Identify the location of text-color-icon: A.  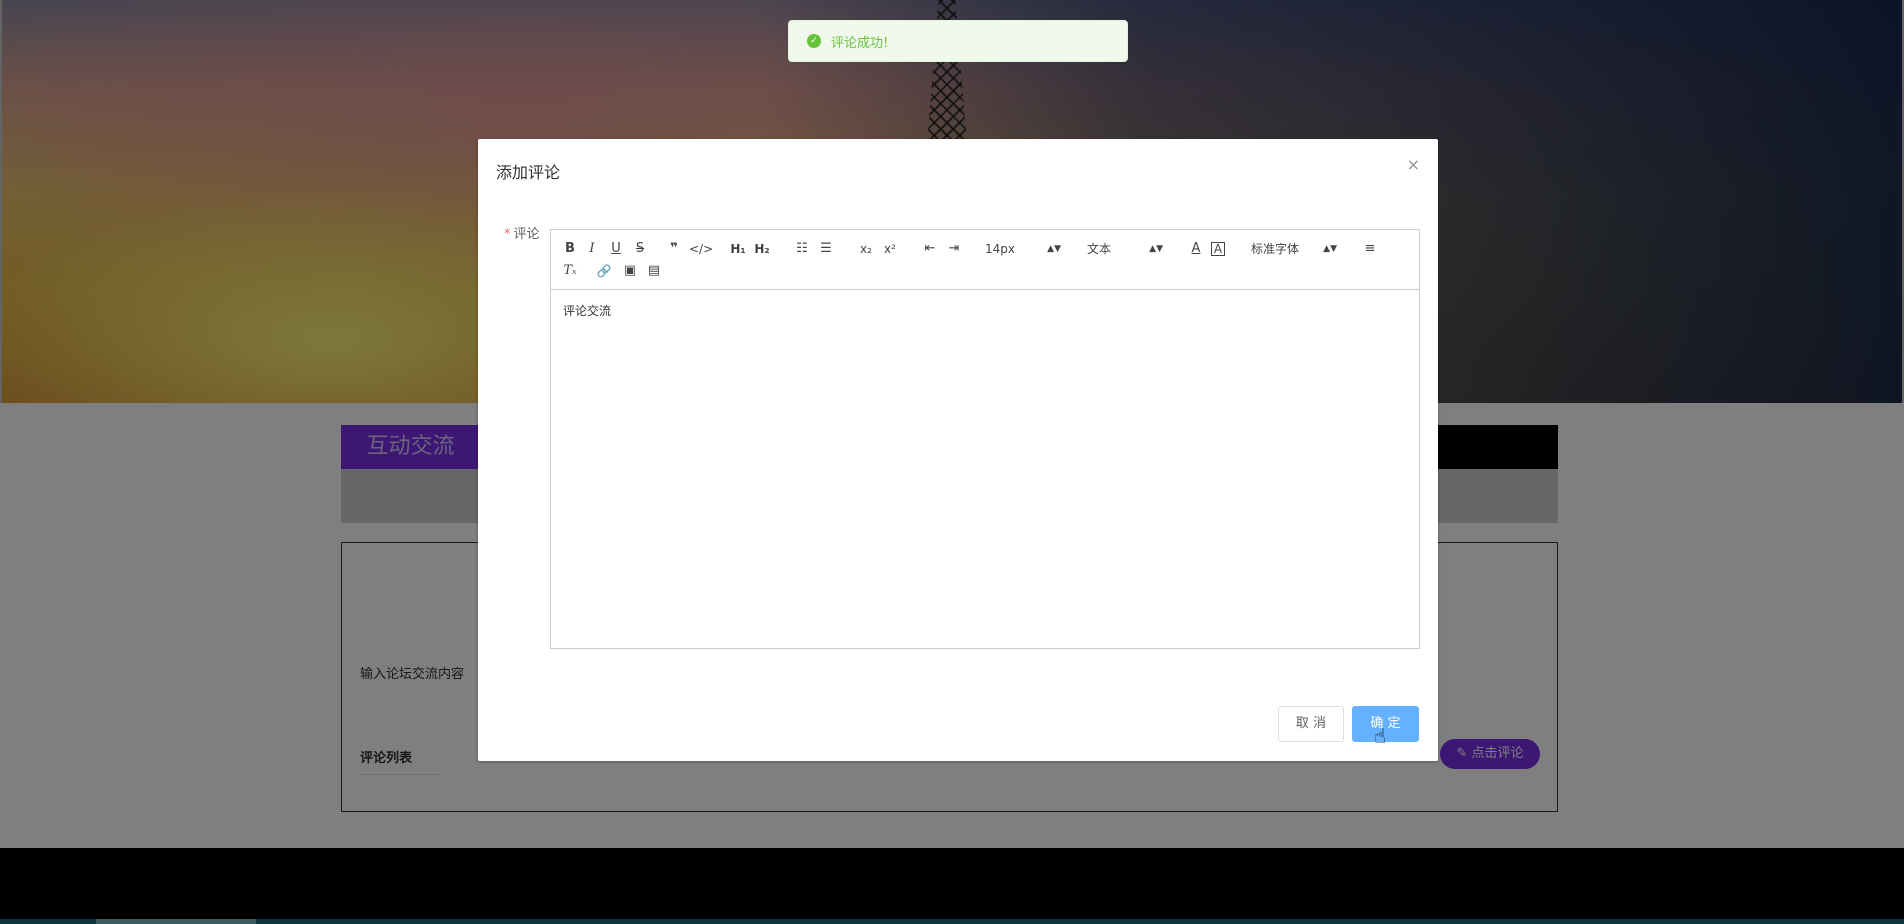
(1196, 249).